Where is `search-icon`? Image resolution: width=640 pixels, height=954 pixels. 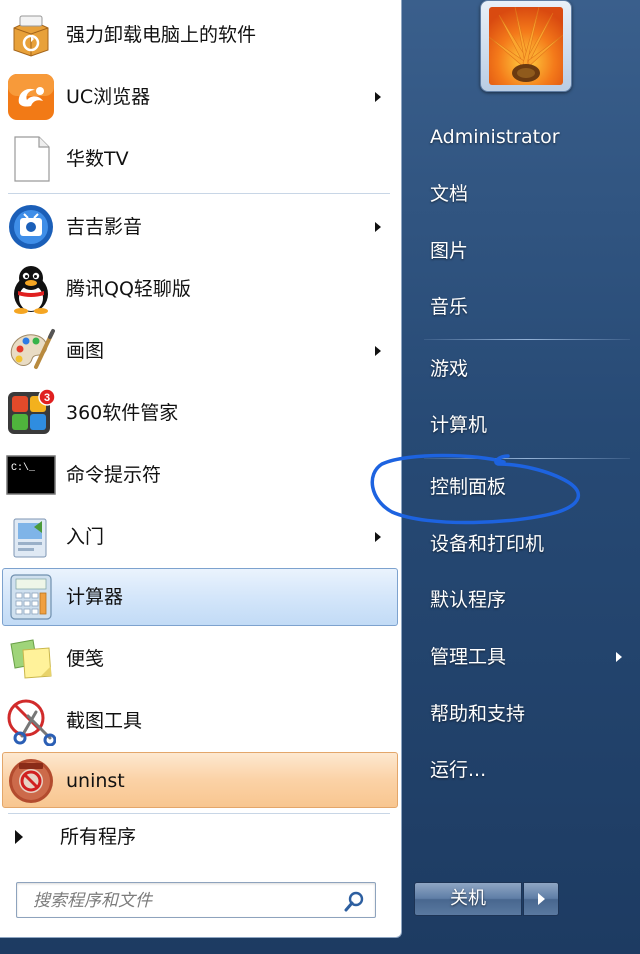
search-icon is located at coordinates (355, 901).